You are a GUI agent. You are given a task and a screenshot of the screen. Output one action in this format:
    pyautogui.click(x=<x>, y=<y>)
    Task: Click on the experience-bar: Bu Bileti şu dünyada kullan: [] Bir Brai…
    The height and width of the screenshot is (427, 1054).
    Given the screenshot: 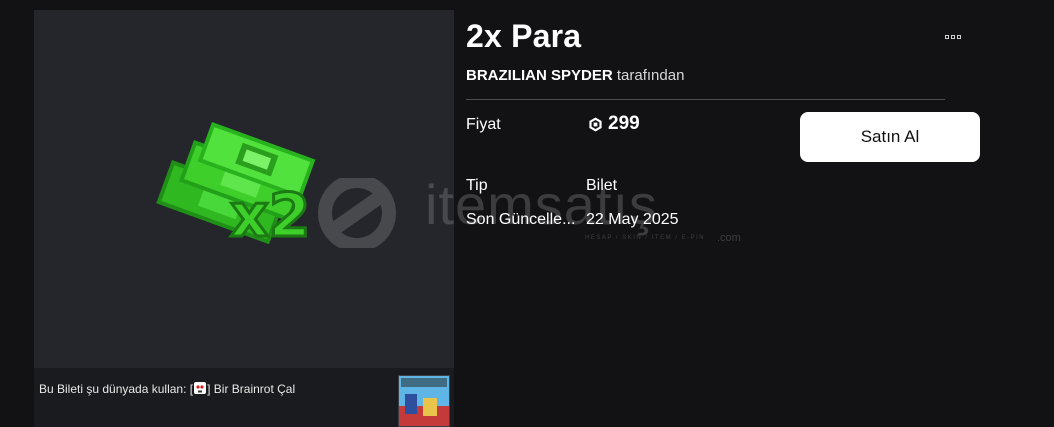 What is the action you would take?
    pyautogui.click(x=244, y=397)
    